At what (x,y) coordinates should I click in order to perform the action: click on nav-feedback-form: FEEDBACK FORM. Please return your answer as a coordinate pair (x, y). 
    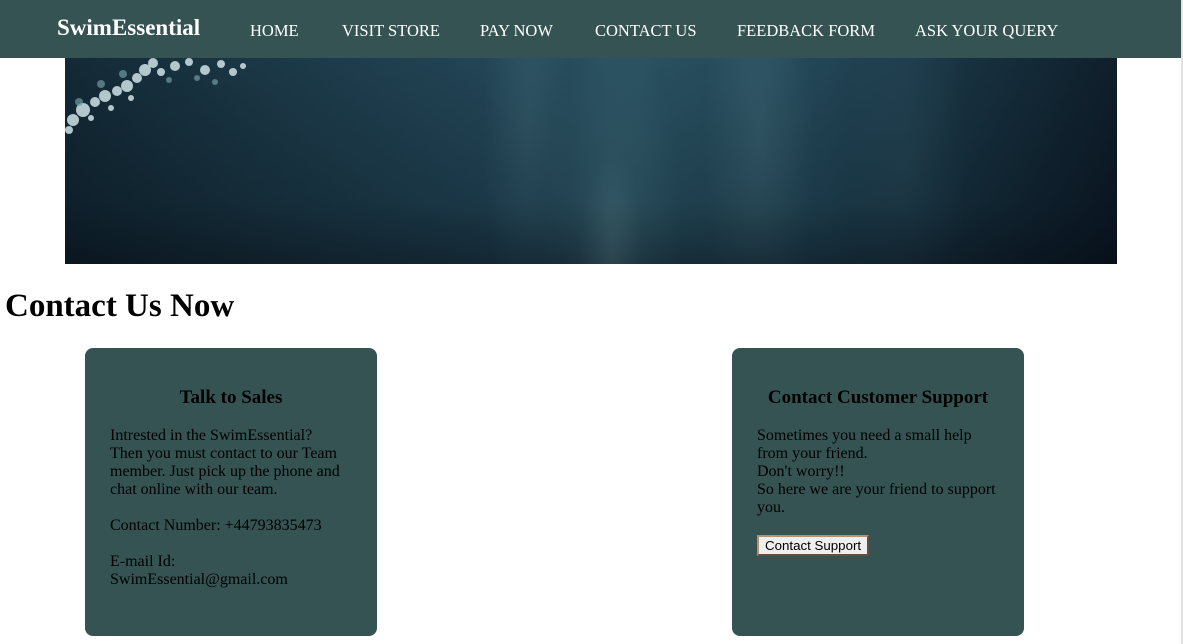
    Looking at the image, I should click on (806, 31).